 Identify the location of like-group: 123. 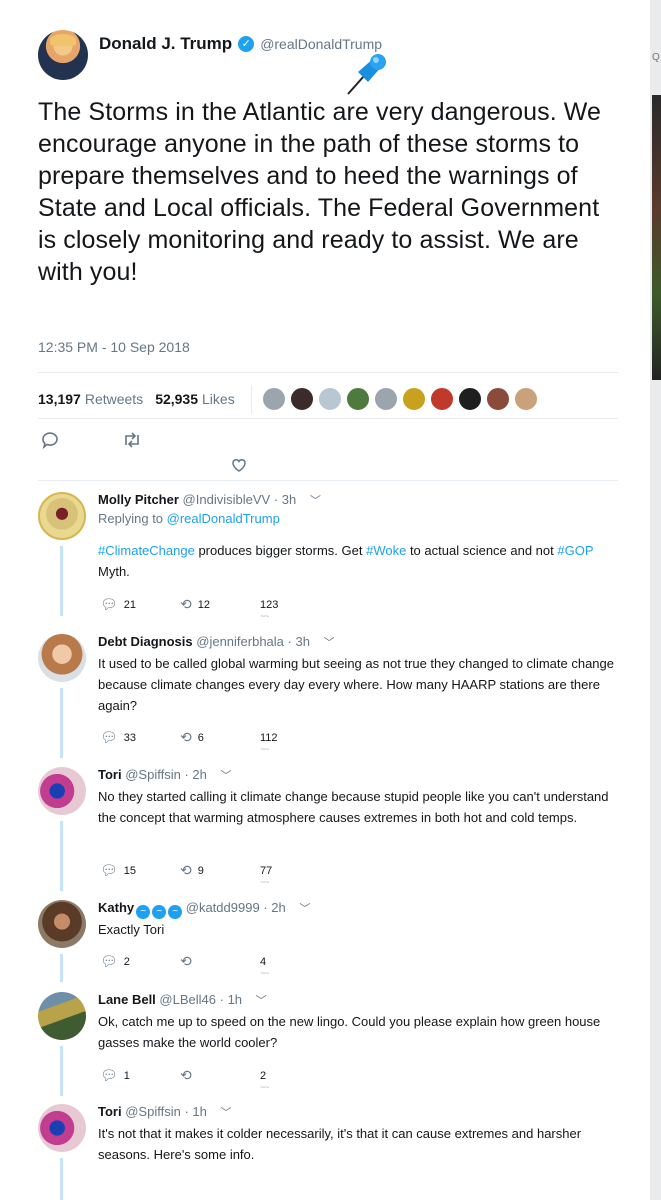
(290, 610).